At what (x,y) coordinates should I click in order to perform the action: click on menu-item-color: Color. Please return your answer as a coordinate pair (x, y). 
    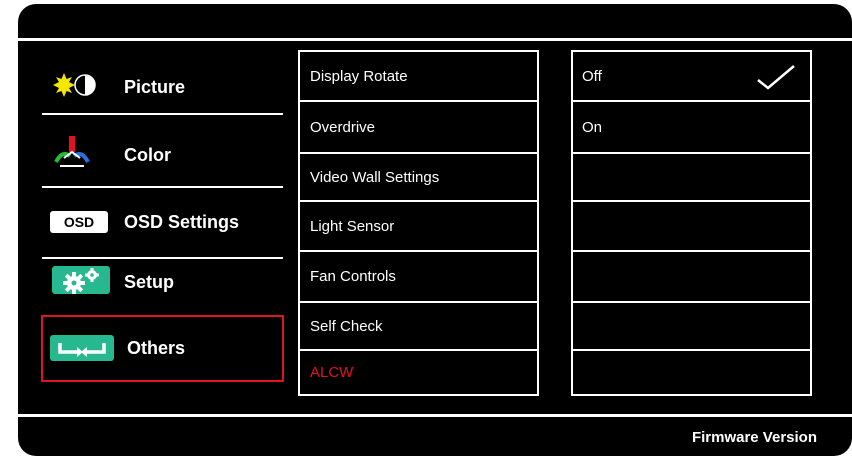
    Looking at the image, I should click on (162, 155).